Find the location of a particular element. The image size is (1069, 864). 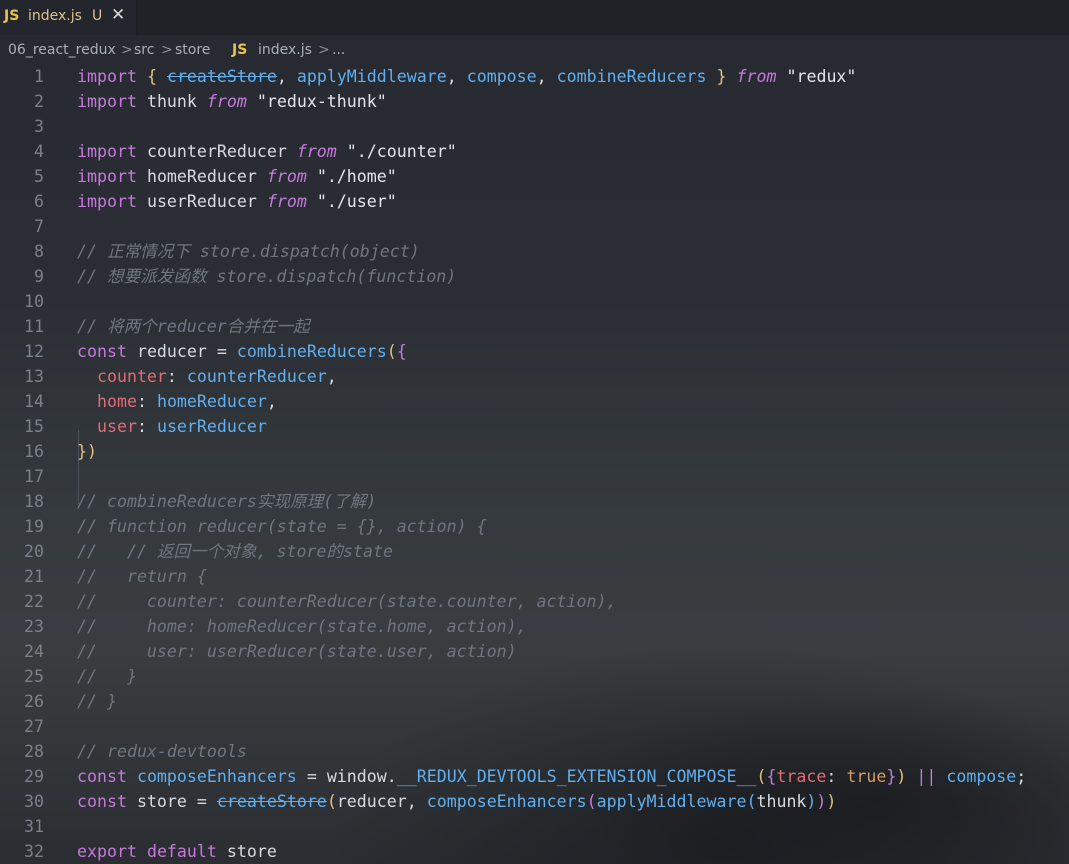

code-text: import userReducer from "./user" is located at coordinates (237, 201).